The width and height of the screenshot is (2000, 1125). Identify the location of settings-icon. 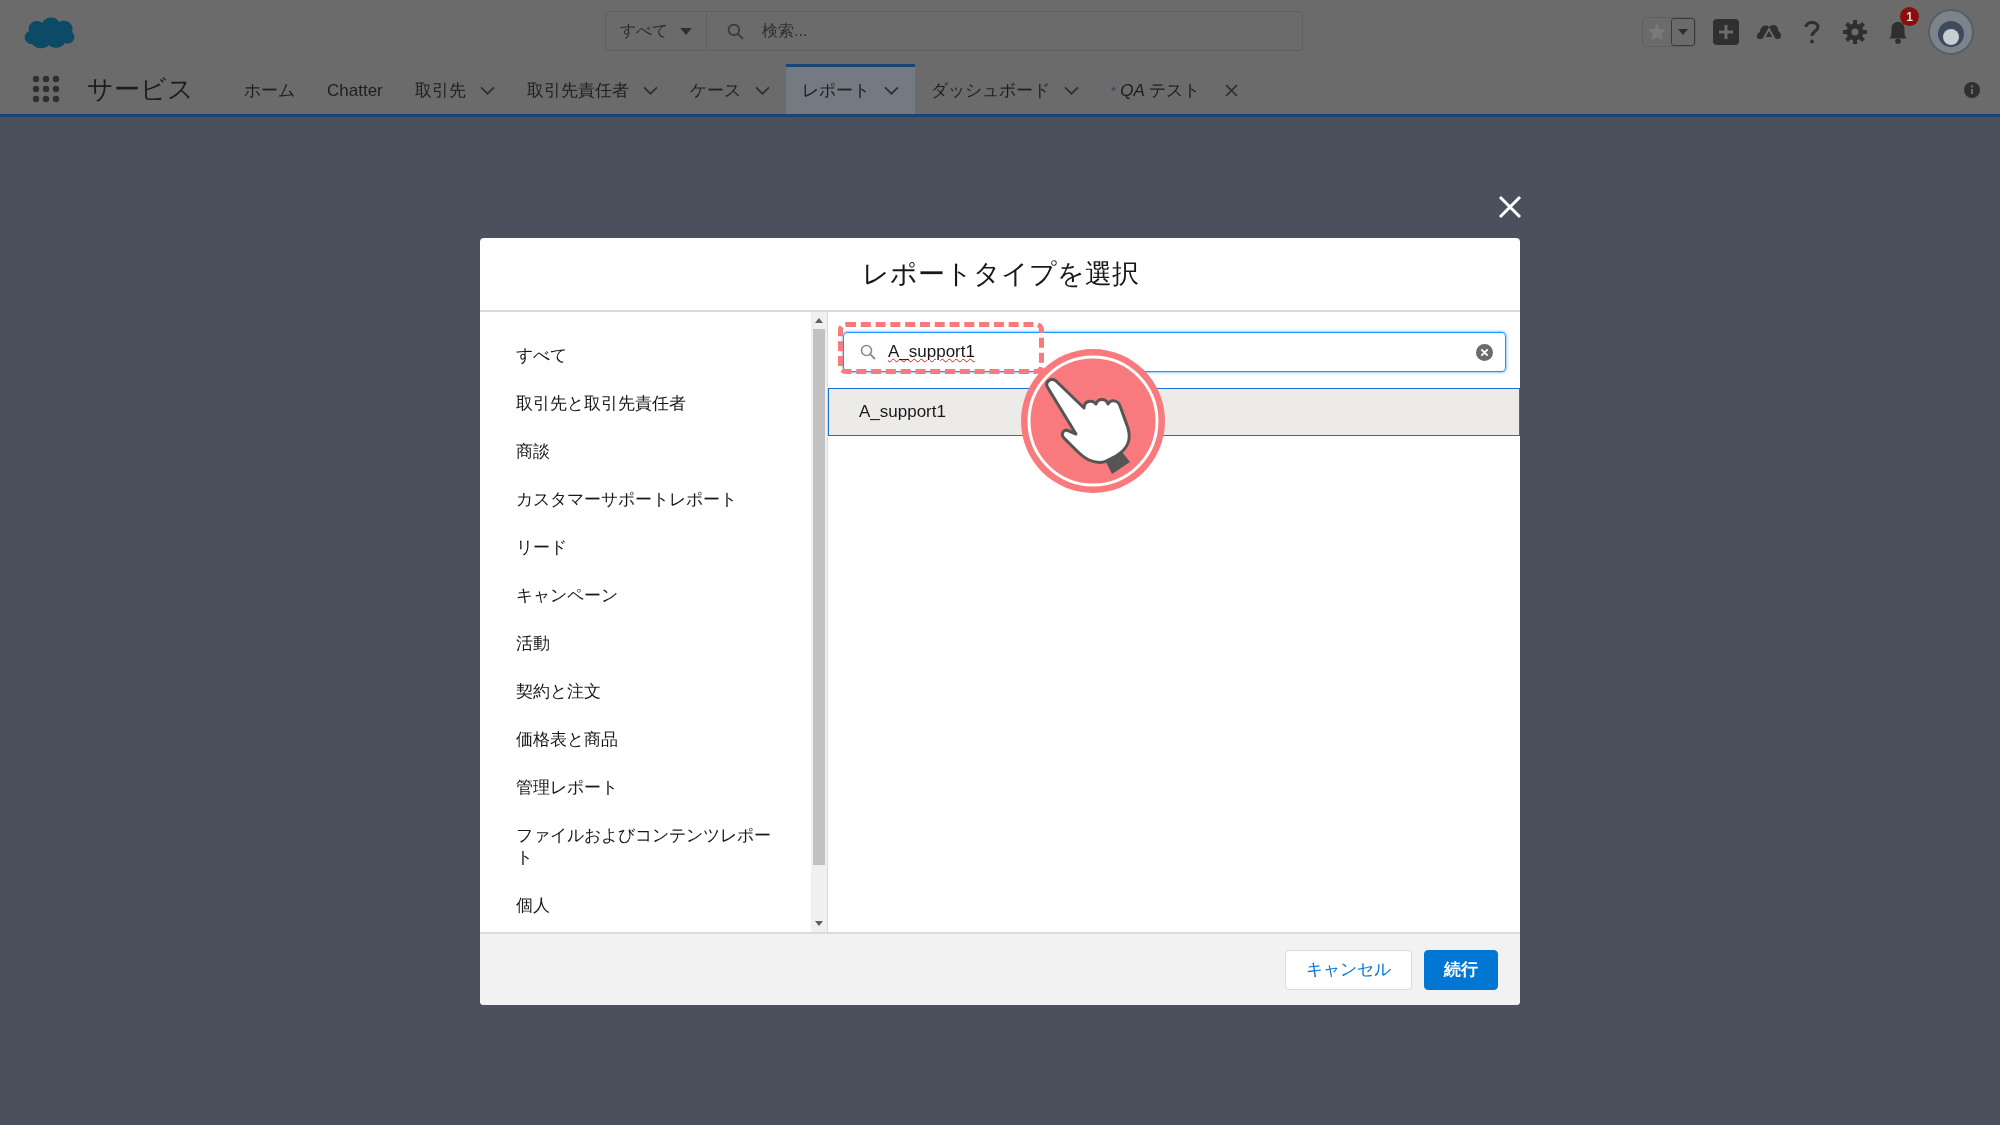
(1855, 32).